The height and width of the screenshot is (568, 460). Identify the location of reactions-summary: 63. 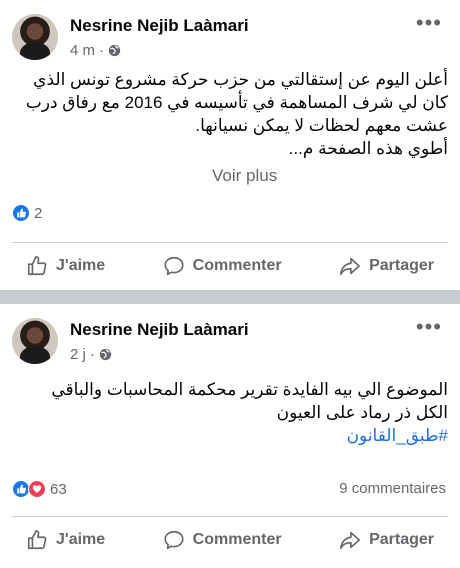
(39, 489).